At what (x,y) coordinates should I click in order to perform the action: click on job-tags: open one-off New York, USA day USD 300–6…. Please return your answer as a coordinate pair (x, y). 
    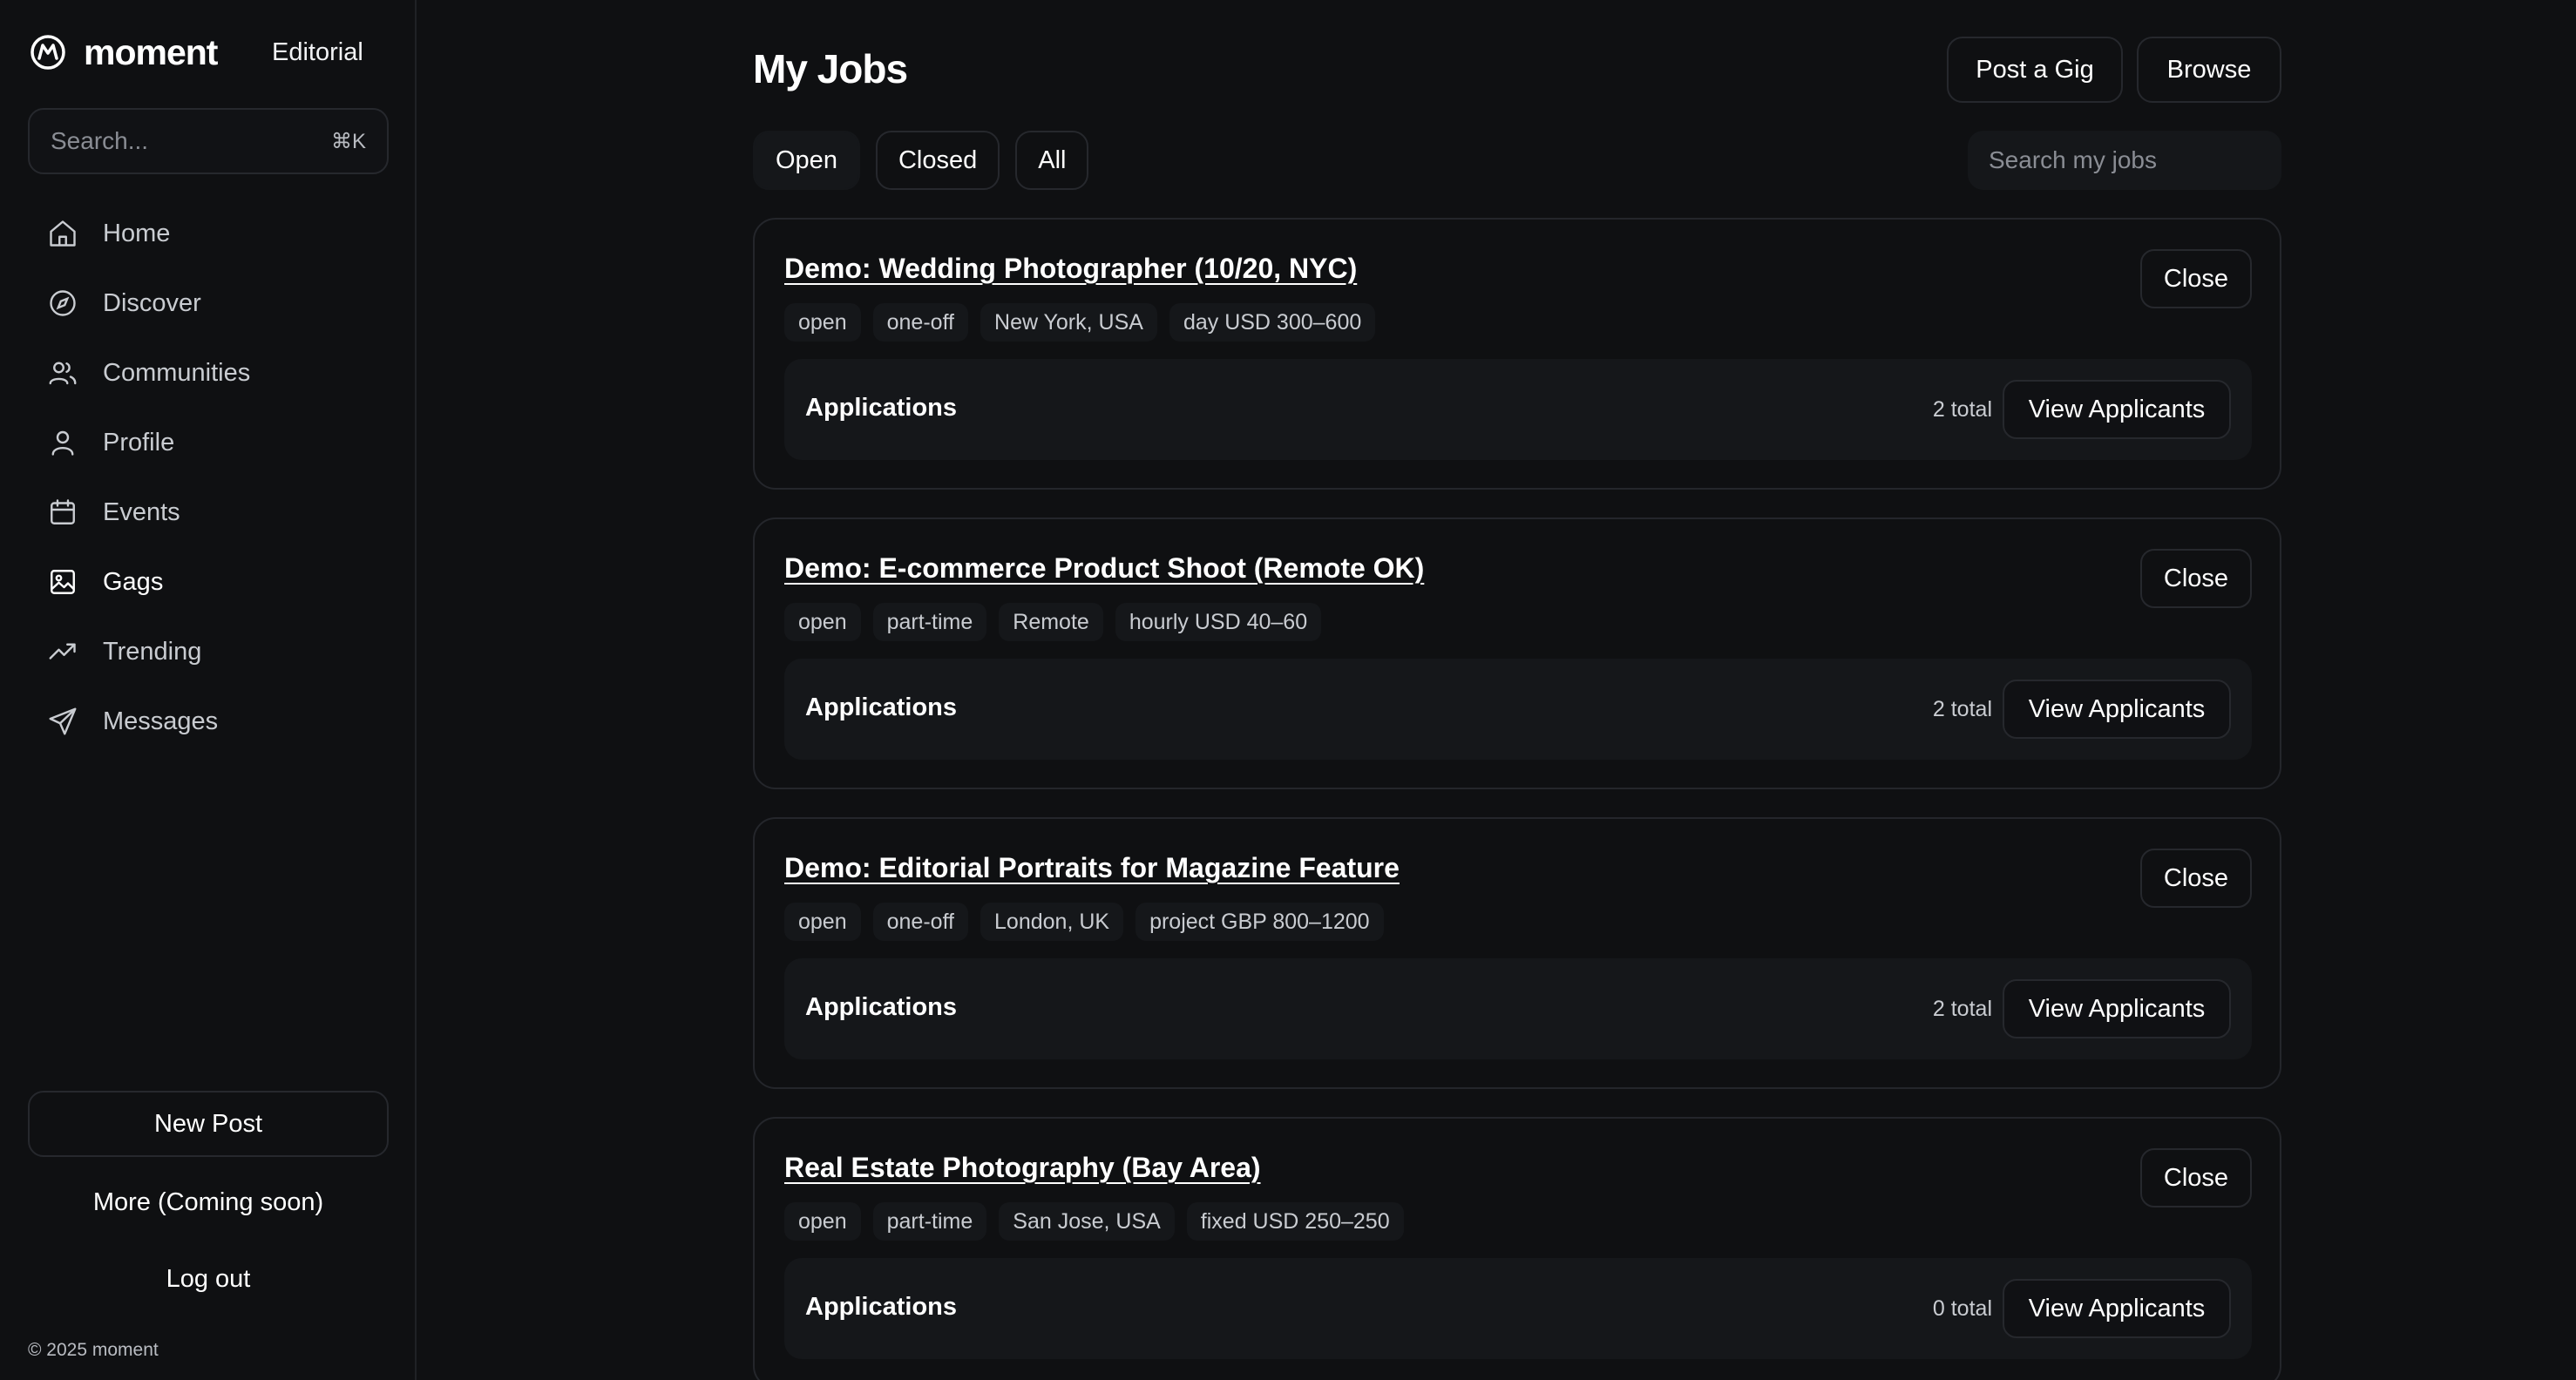
    Looking at the image, I should click on (1080, 322).